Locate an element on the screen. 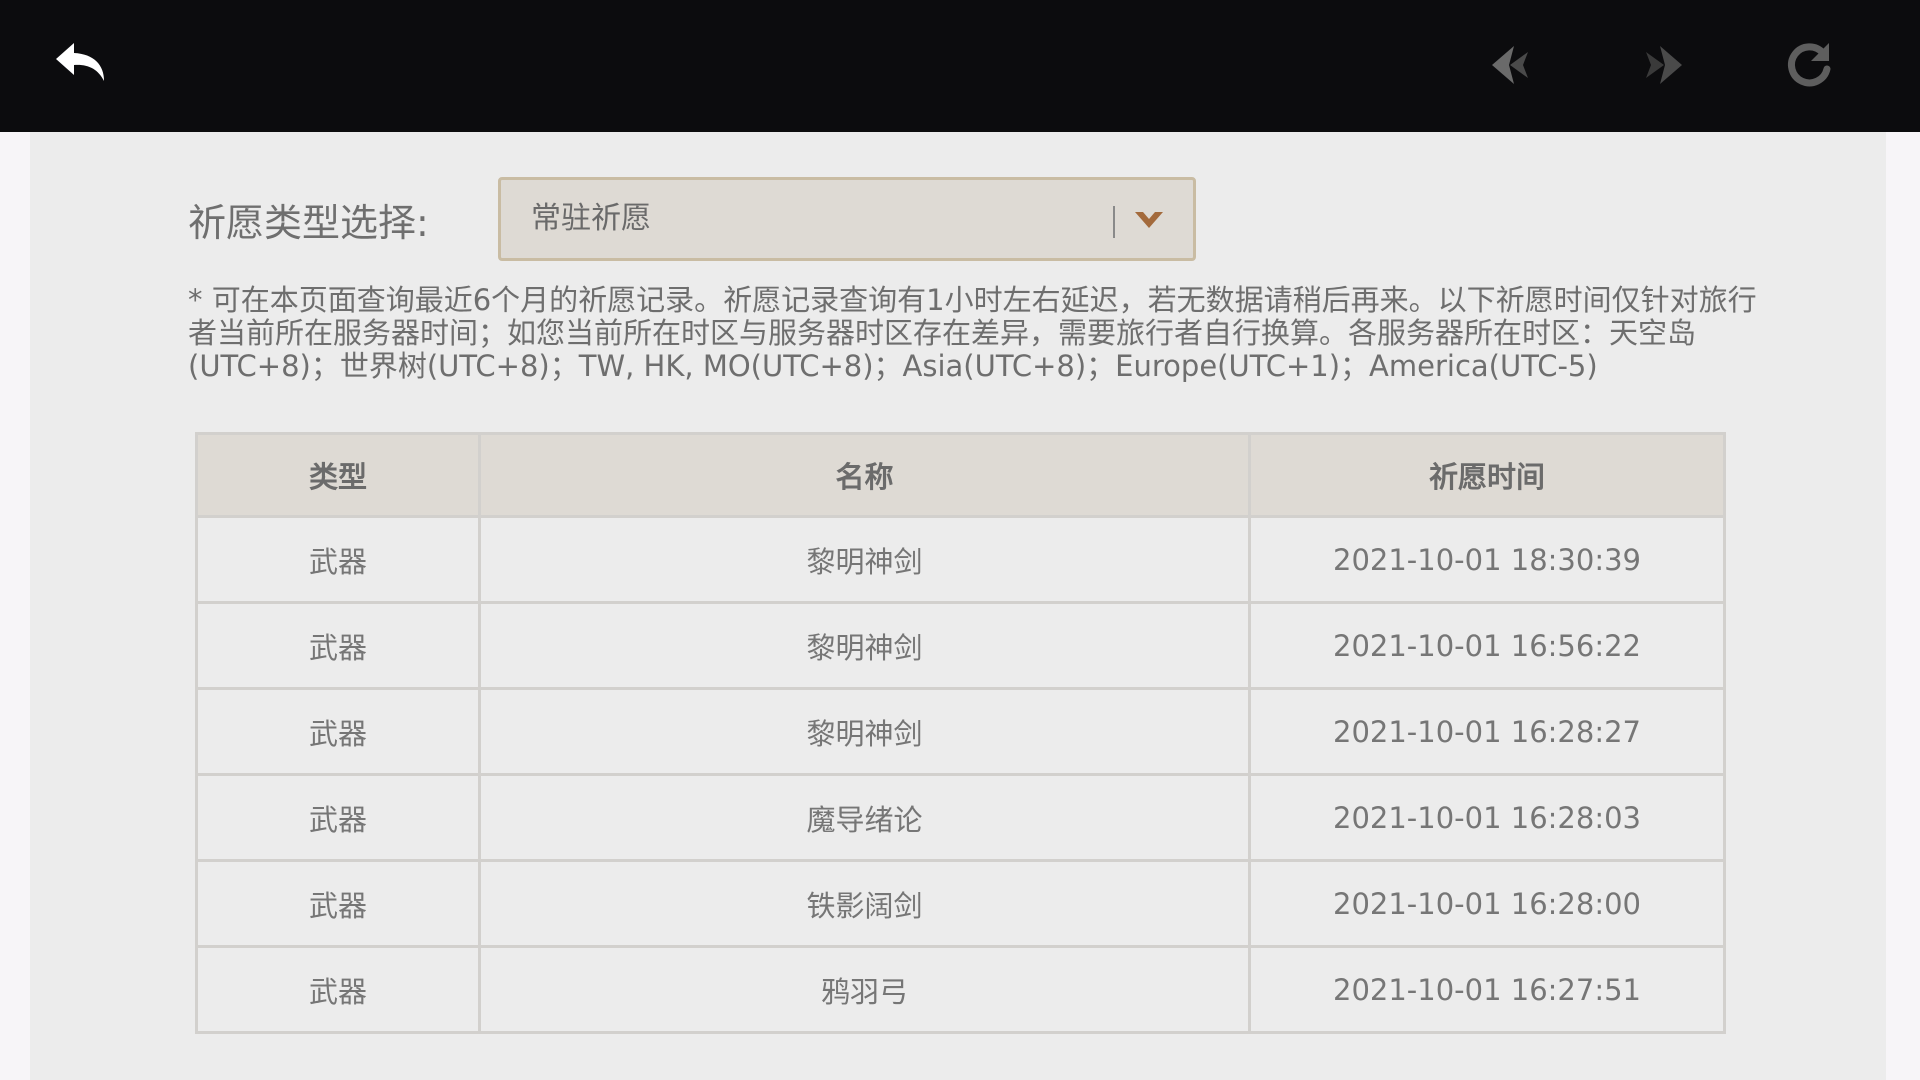  table-row: 武器 黎明神剑 2021-10-01 16:56:22 is located at coordinates (960, 645).